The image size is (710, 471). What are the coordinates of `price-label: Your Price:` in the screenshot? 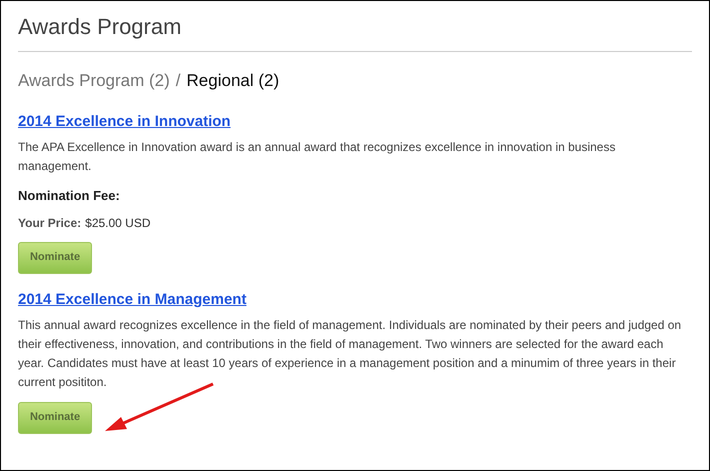 It's located at (50, 223).